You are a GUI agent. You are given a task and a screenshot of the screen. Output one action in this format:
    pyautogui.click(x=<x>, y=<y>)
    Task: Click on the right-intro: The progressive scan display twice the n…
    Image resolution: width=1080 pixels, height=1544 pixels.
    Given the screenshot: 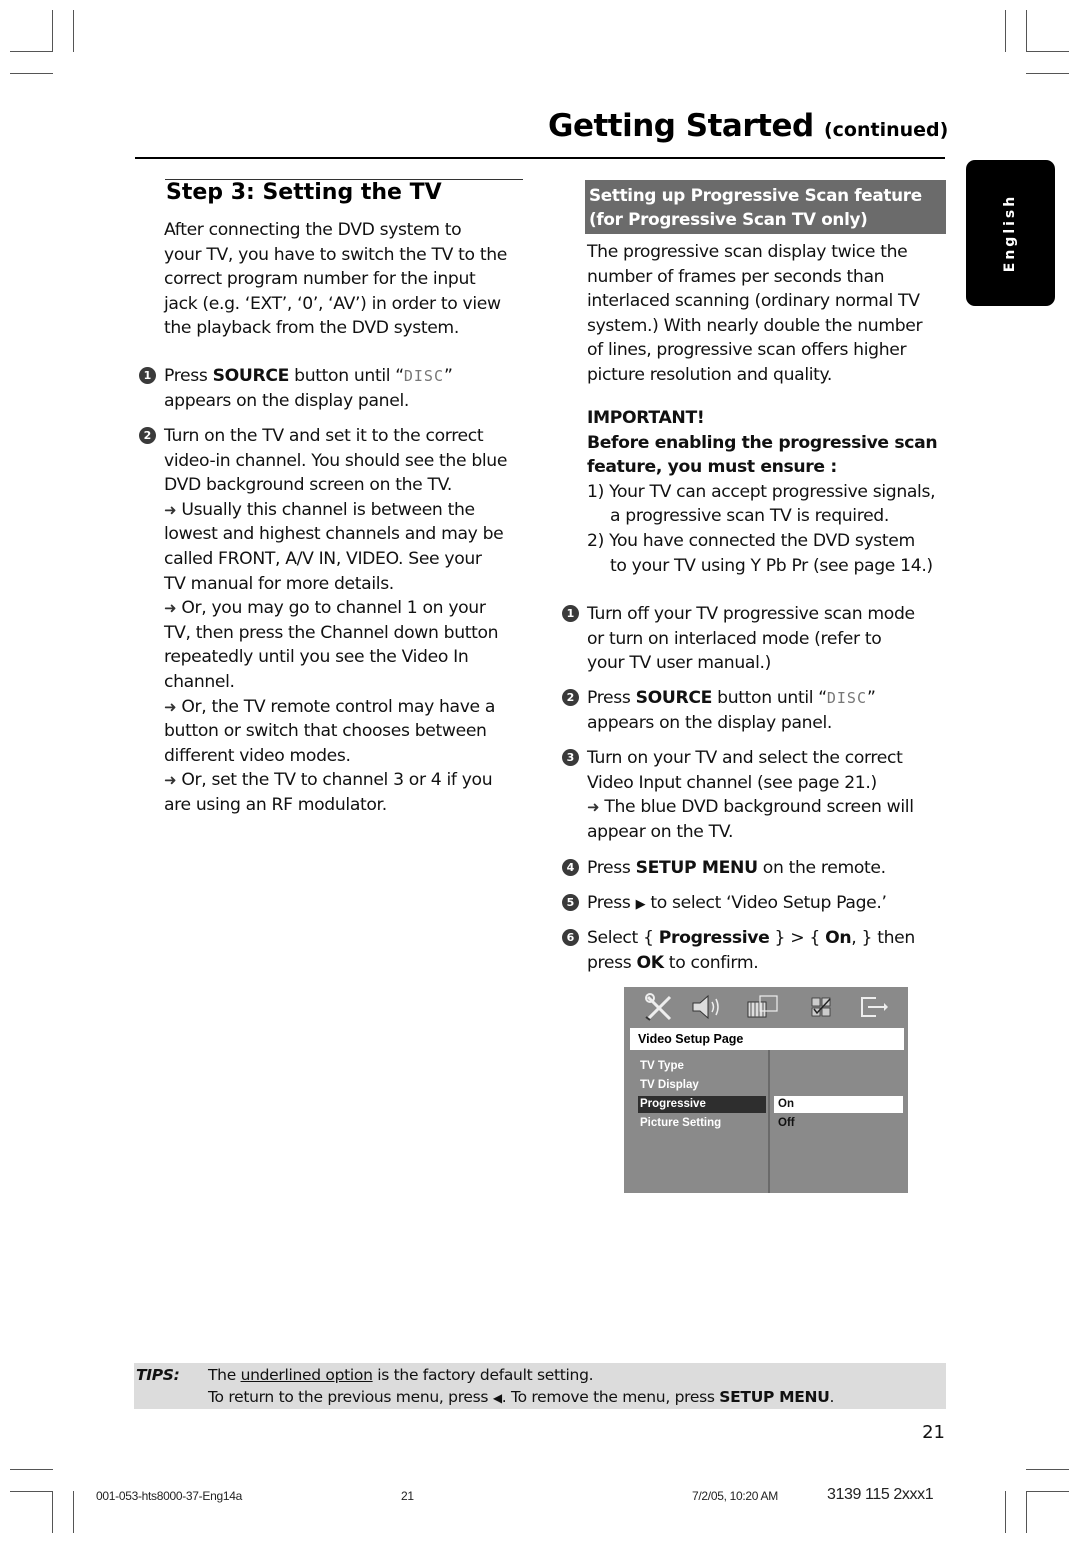 What is the action you would take?
    pyautogui.click(x=772, y=314)
    